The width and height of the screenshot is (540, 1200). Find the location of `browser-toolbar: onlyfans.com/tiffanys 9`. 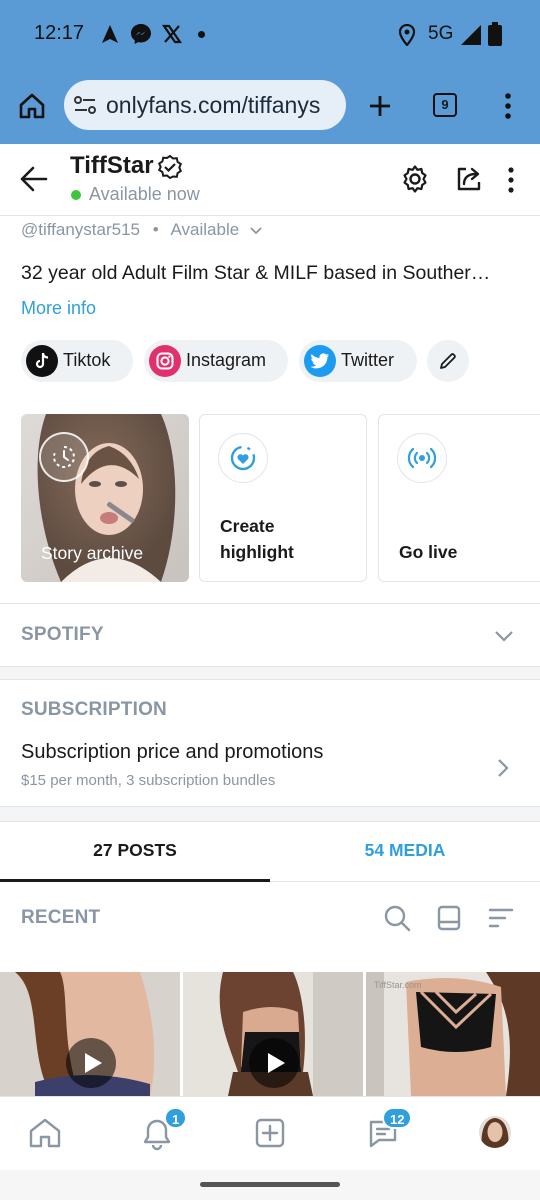

browser-toolbar: onlyfans.com/tiffanys 9 is located at coordinates (270, 108).